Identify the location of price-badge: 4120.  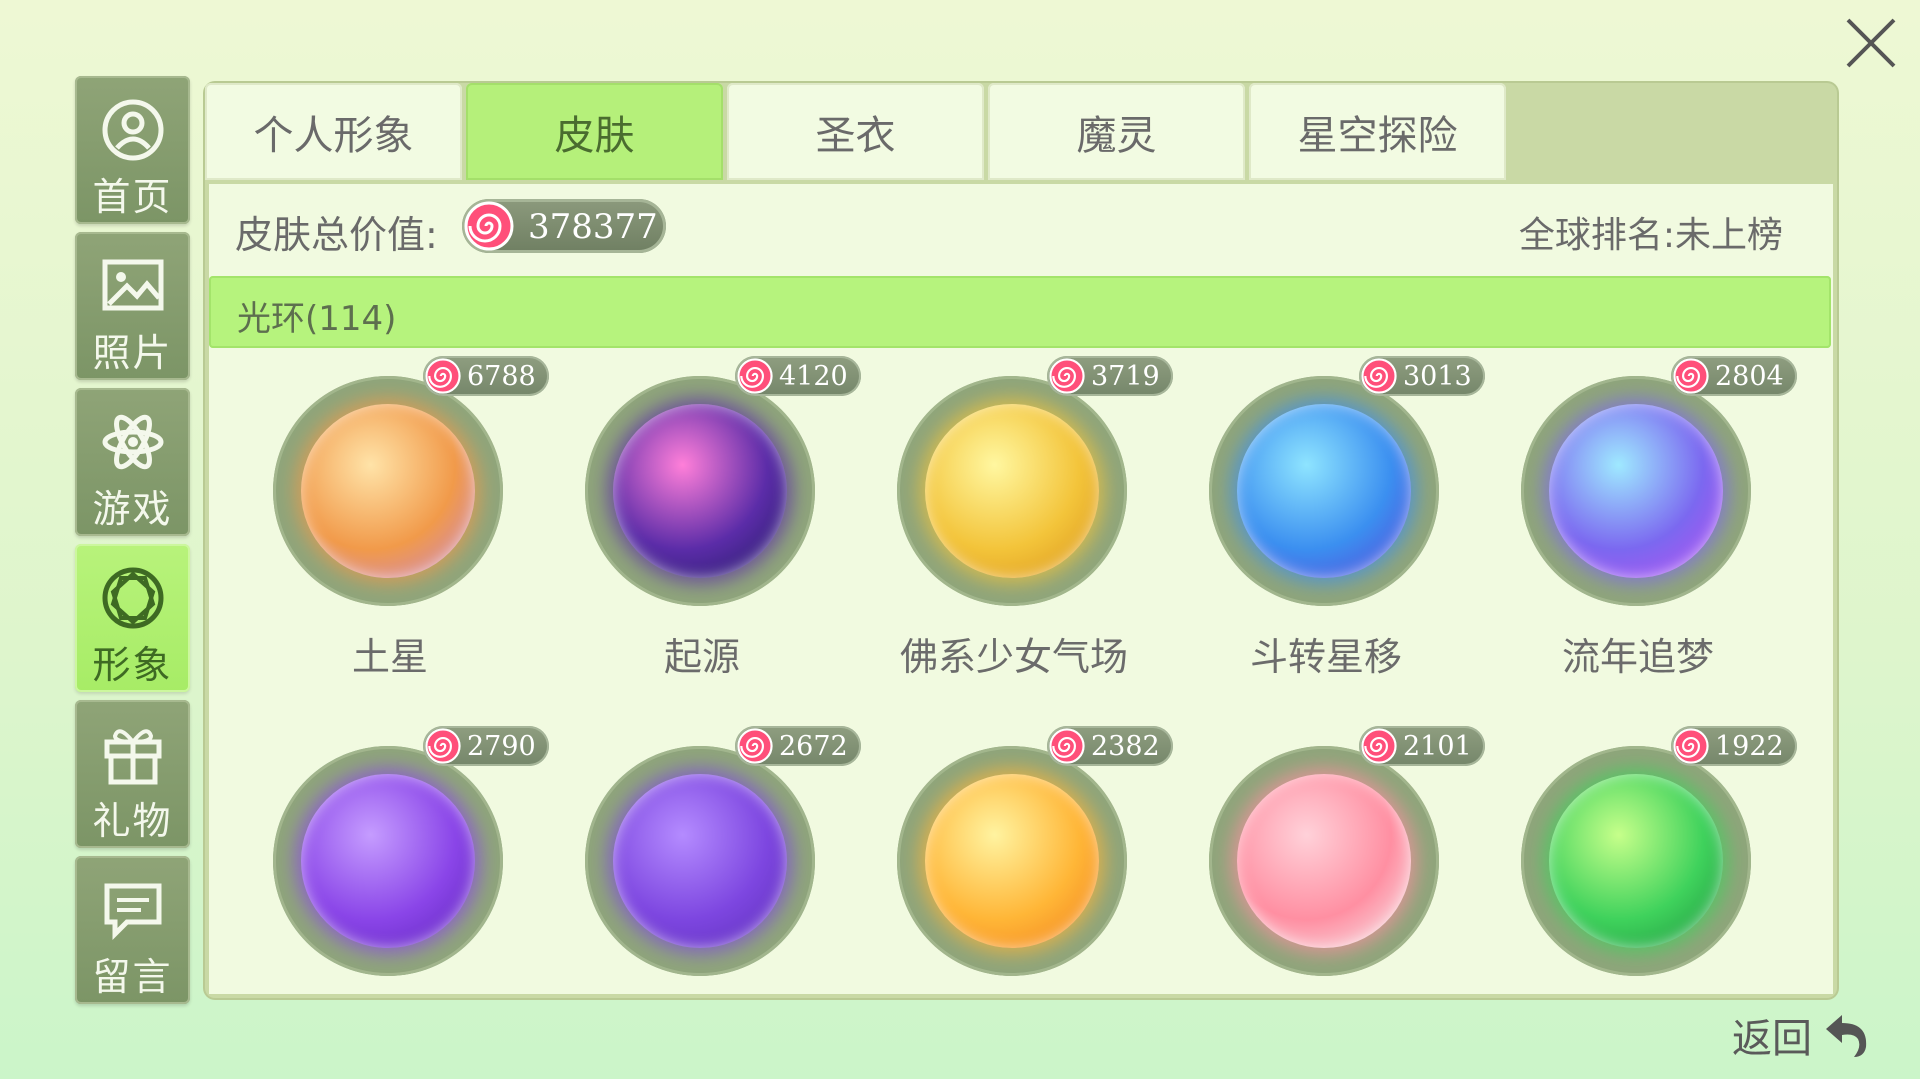
(798, 376).